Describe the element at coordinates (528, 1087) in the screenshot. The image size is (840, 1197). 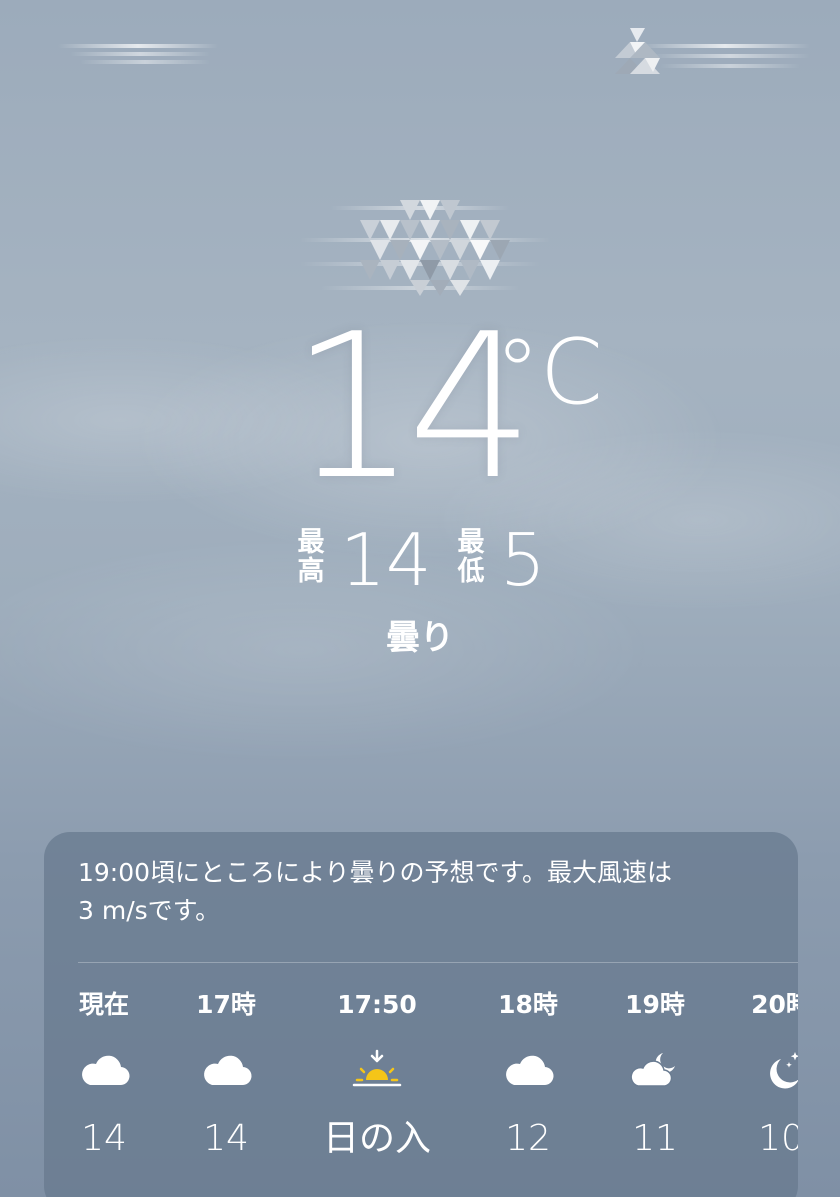
I see `hour-item: 18時 12` at that location.